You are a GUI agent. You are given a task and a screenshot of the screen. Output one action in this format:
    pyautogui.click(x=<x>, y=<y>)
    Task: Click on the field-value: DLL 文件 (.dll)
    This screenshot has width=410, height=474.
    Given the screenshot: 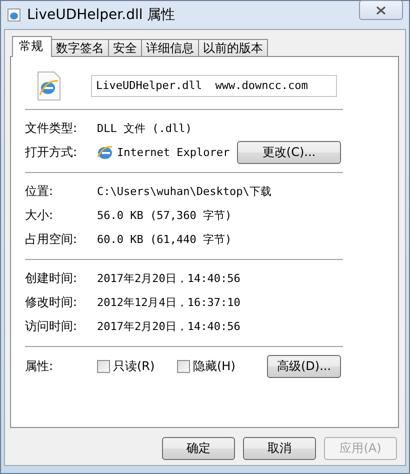 What is the action you would take?
    pyautogui.click(x=144, y=128)
    